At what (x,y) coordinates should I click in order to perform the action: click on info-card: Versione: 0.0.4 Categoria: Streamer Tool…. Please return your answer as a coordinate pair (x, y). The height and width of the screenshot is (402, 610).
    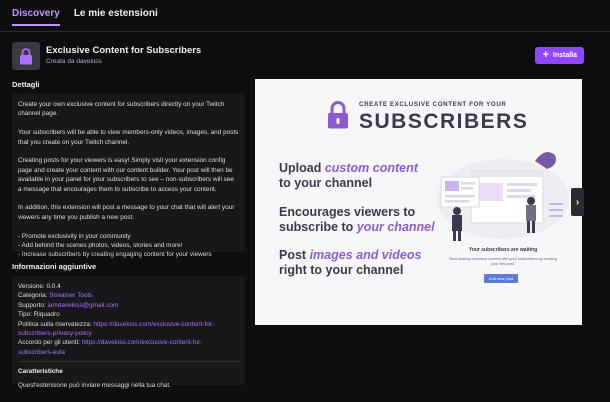
    Looking at the image, I should click on (128, 332).